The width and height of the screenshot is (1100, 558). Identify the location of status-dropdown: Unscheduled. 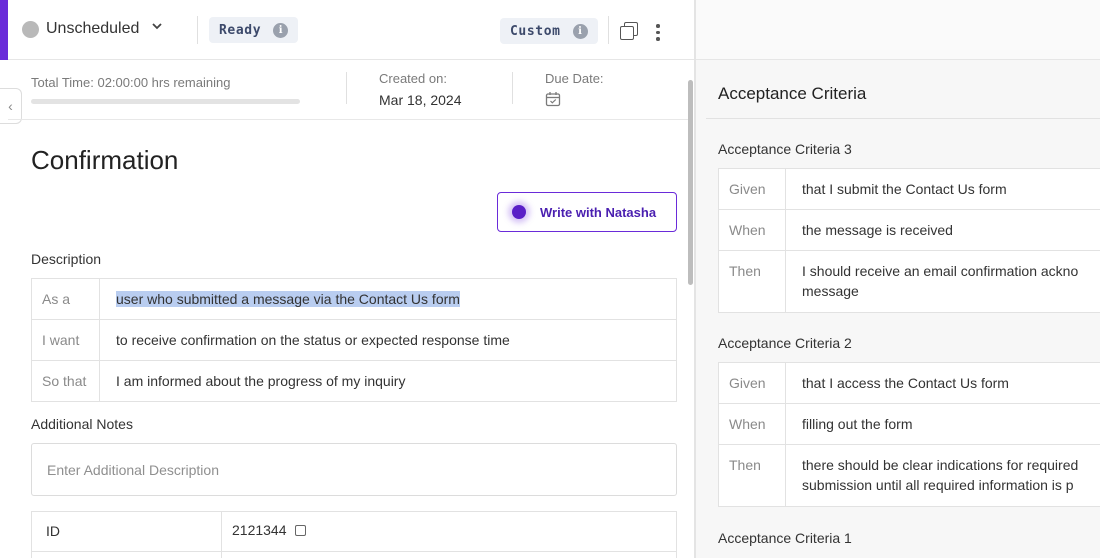
(92, 29).